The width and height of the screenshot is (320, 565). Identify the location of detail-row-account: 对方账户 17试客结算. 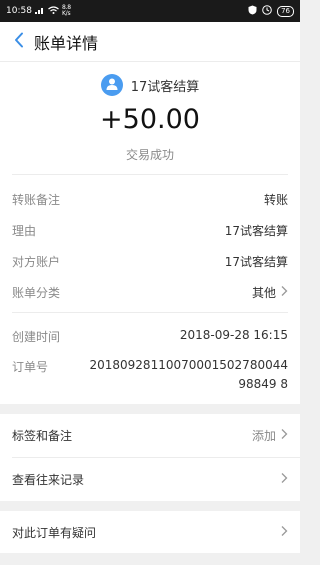
(150, 261).